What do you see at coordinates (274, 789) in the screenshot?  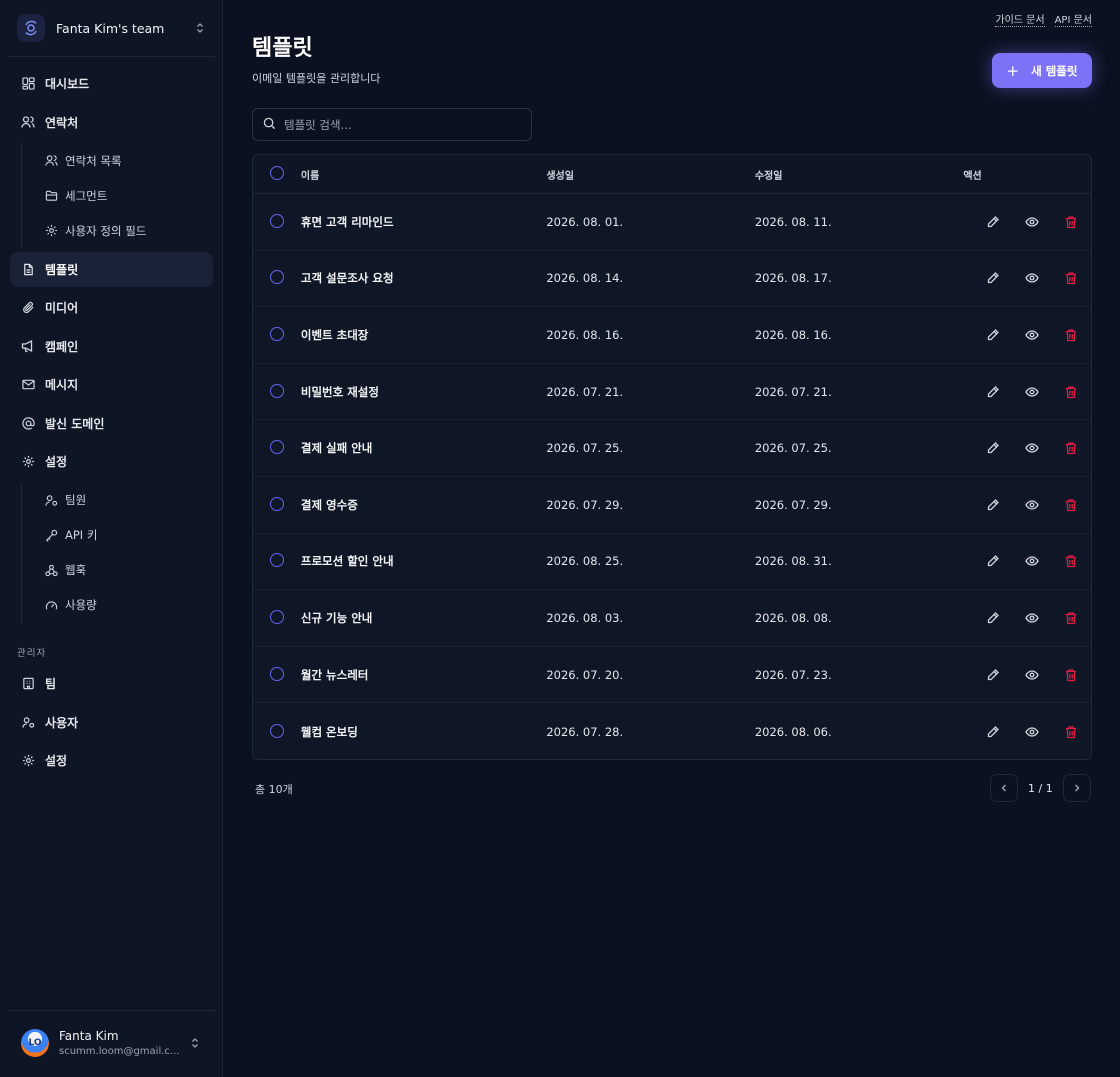 I see `total-count: 총 10개` at bounding box center [274, 789].